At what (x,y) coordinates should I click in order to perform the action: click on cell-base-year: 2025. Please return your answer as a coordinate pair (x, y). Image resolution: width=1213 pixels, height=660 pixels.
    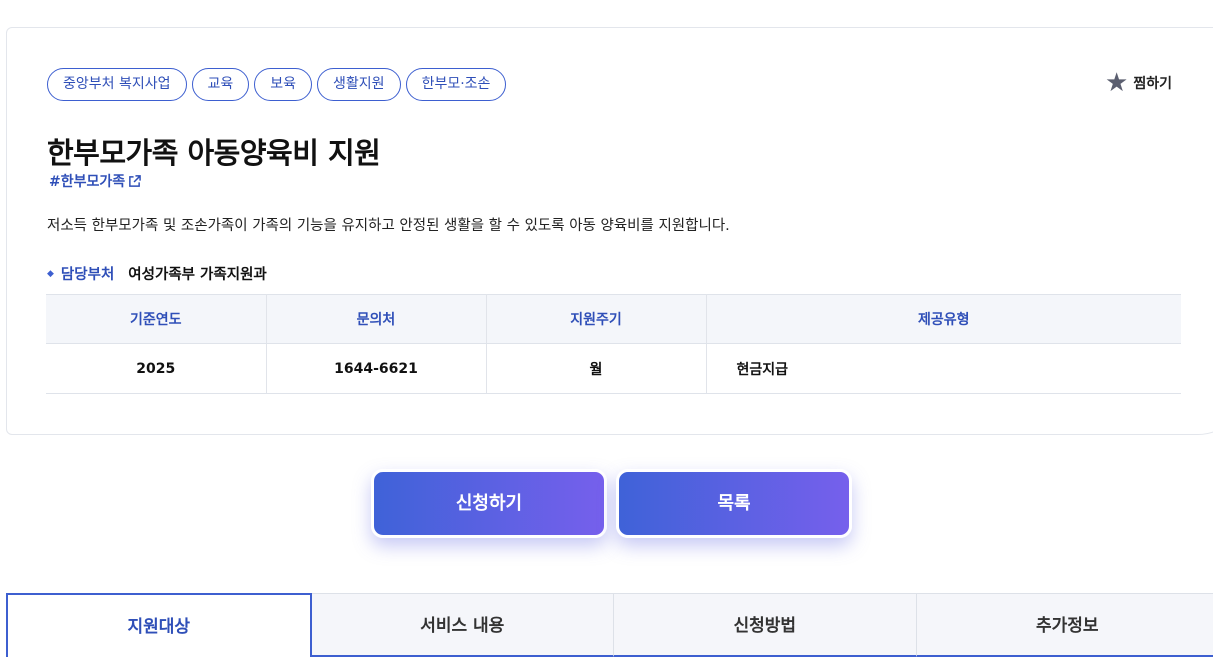
    Looking at the image, I should click on (156, 368).